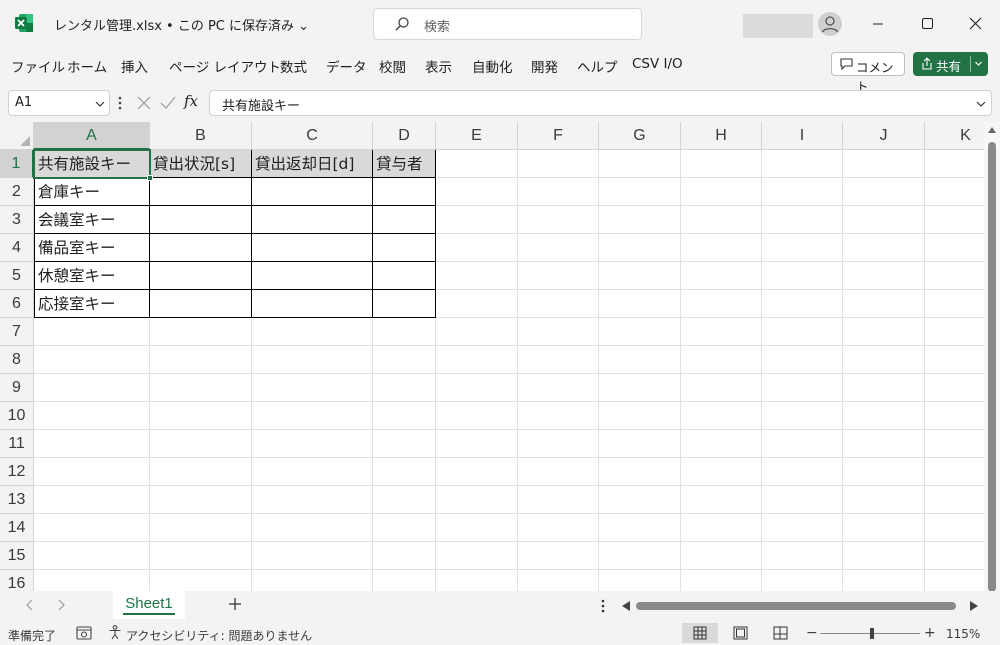 Image resolution: width=1000 pixels, height=645 pixels. Describe the element at coordinates (477, 416) in the screenshot. I see `cell-e10` at that location.